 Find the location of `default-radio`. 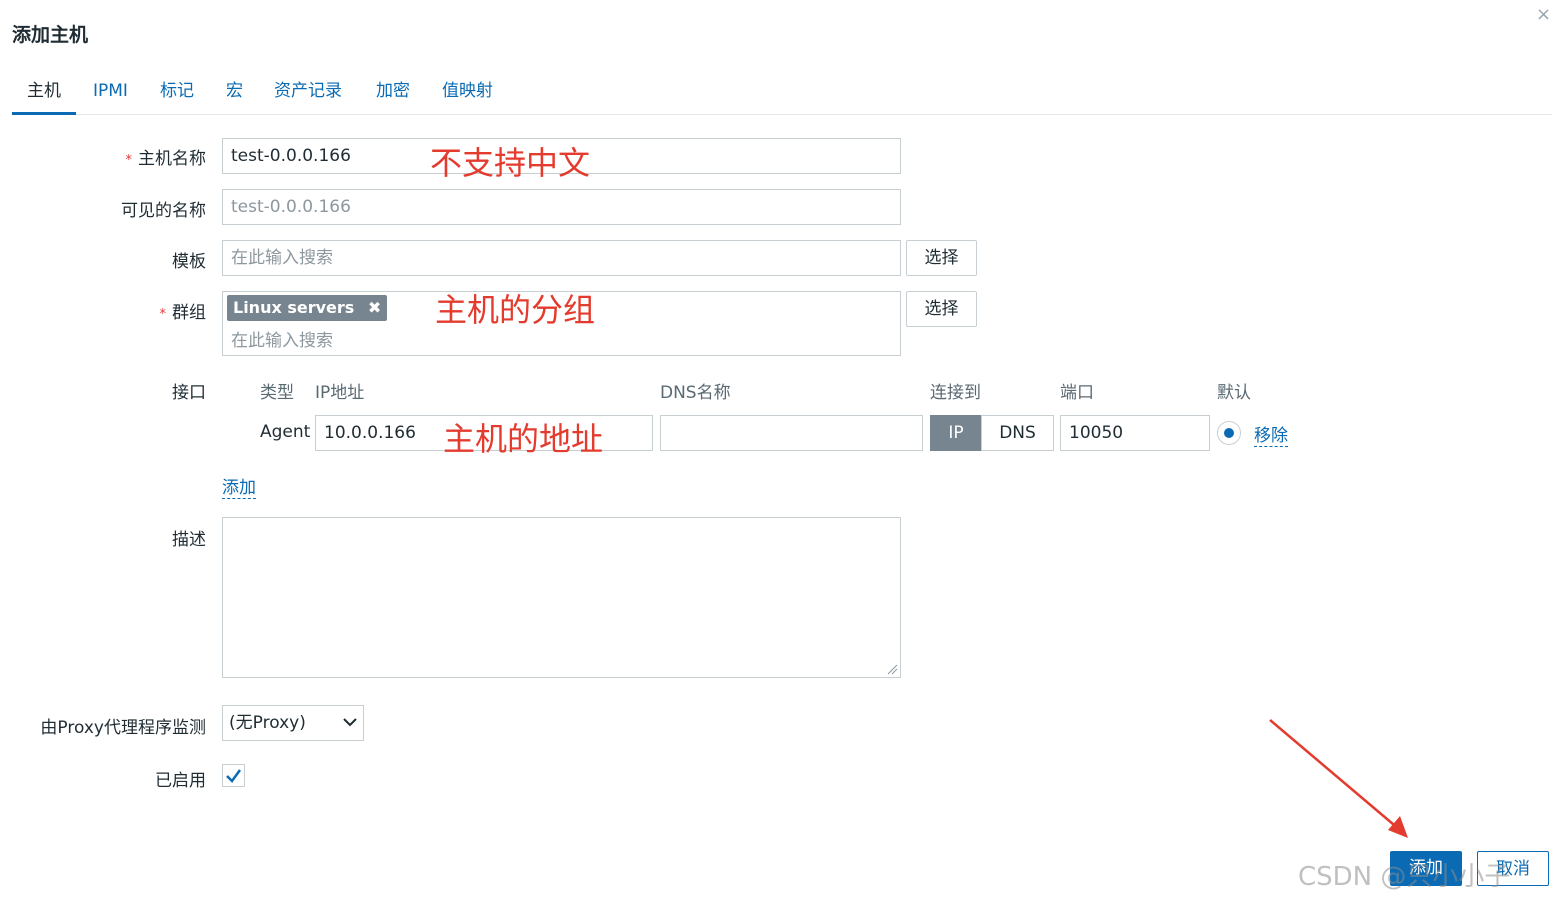

default-radio is located at coordinates (1229, 433).